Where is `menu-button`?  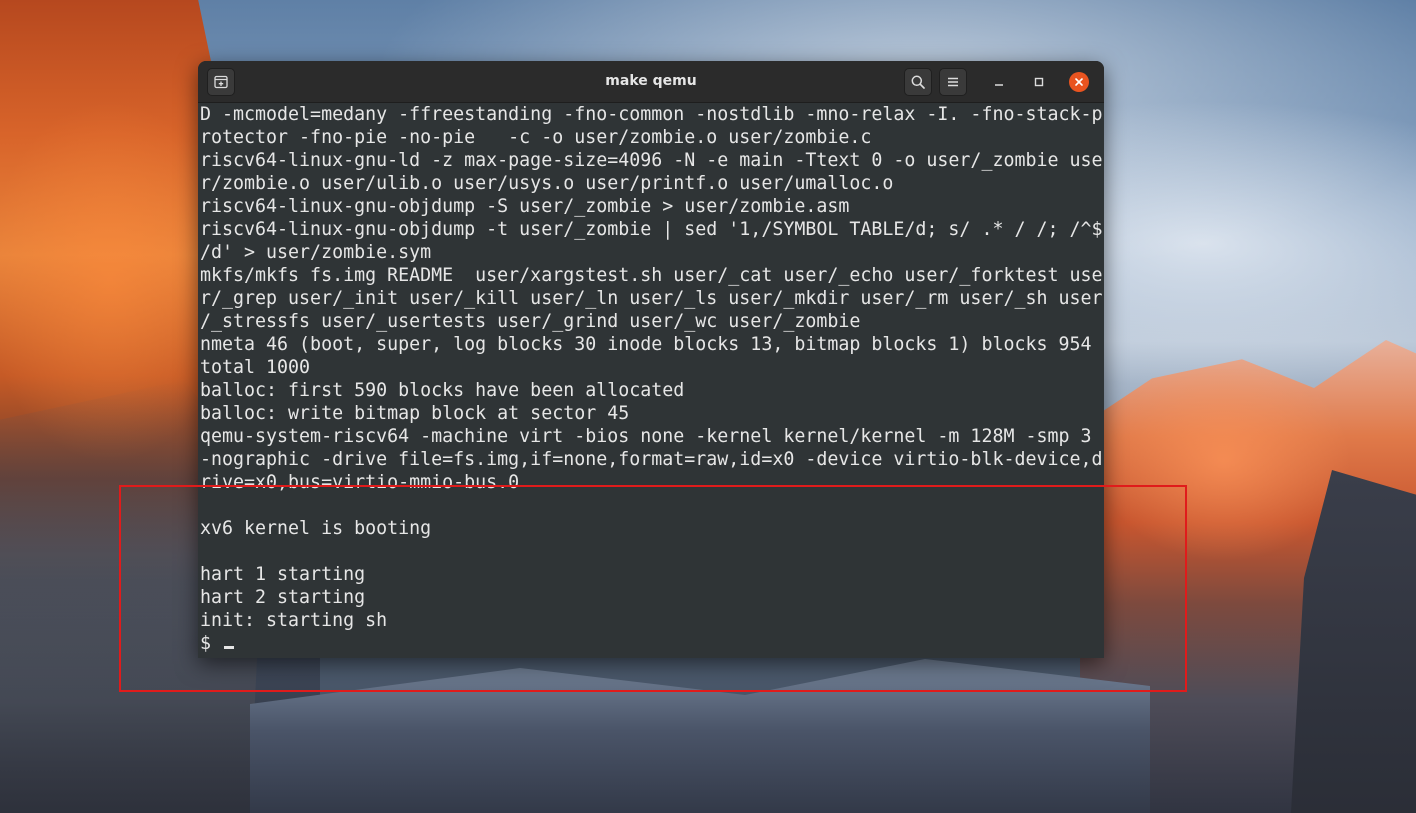
menu-button is located at coordinates (953, 82).